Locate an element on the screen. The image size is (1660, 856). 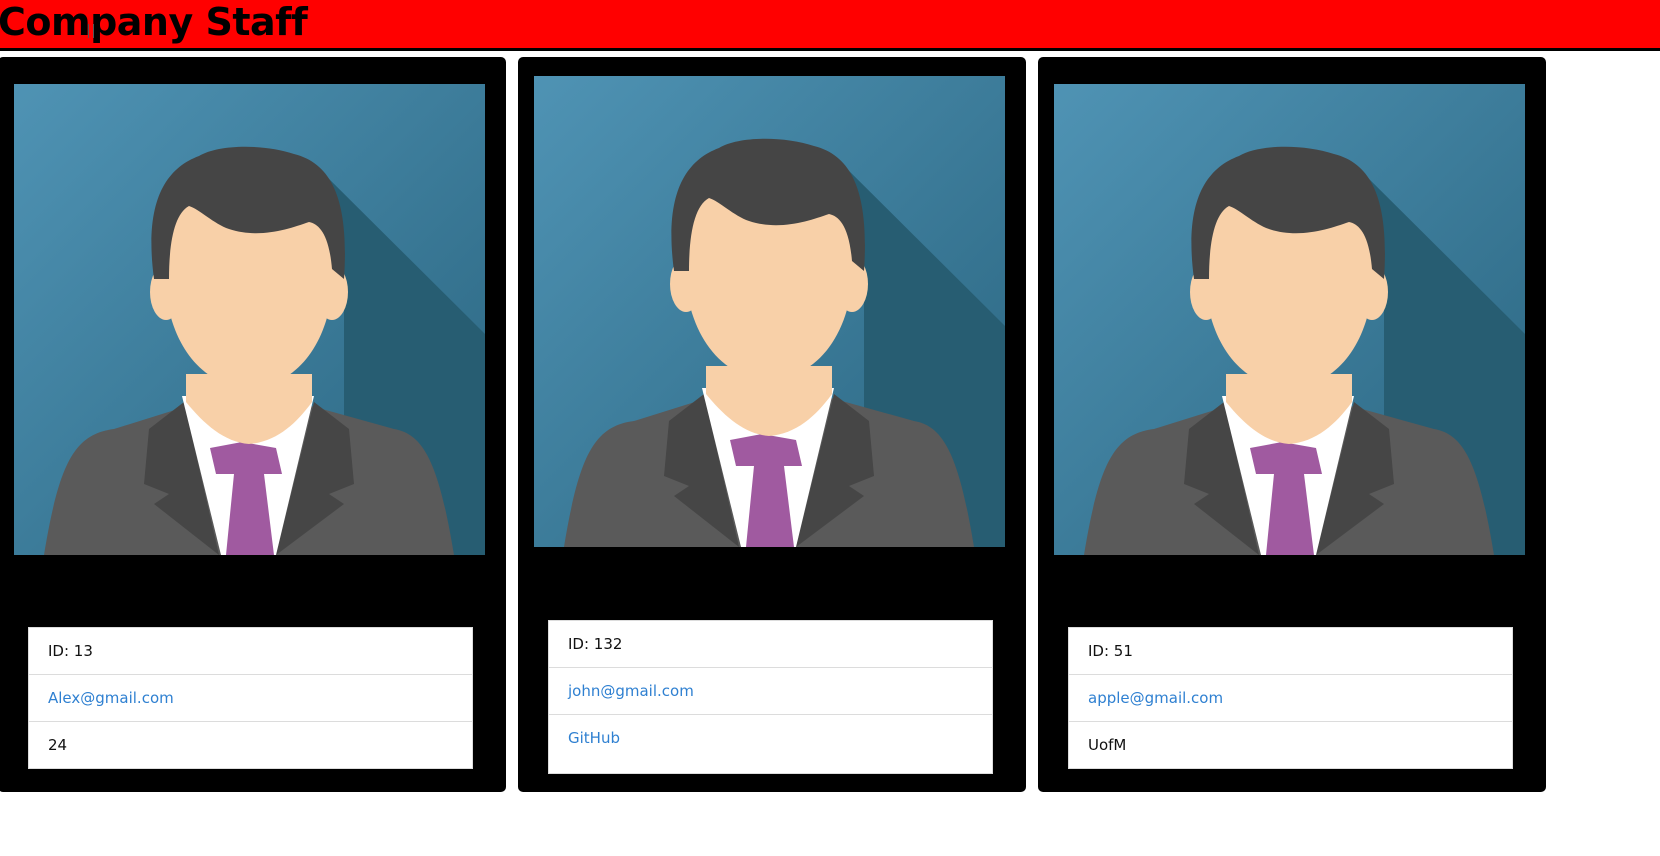
staff-extra: 24 is located at coordinates (58, 745).